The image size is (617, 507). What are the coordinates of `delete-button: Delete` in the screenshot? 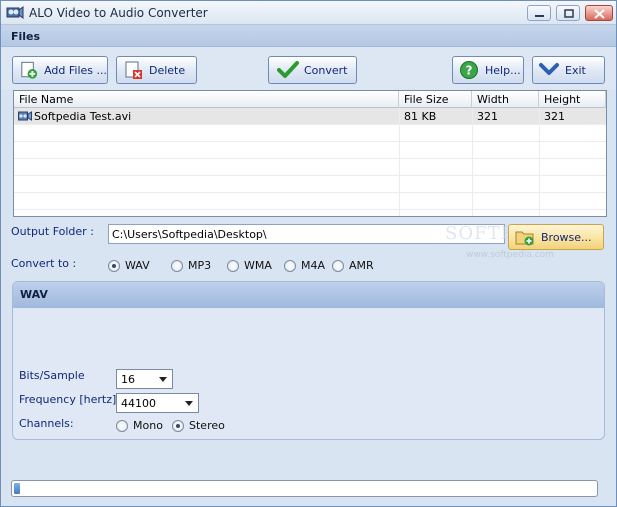 It's located at (156, 70).